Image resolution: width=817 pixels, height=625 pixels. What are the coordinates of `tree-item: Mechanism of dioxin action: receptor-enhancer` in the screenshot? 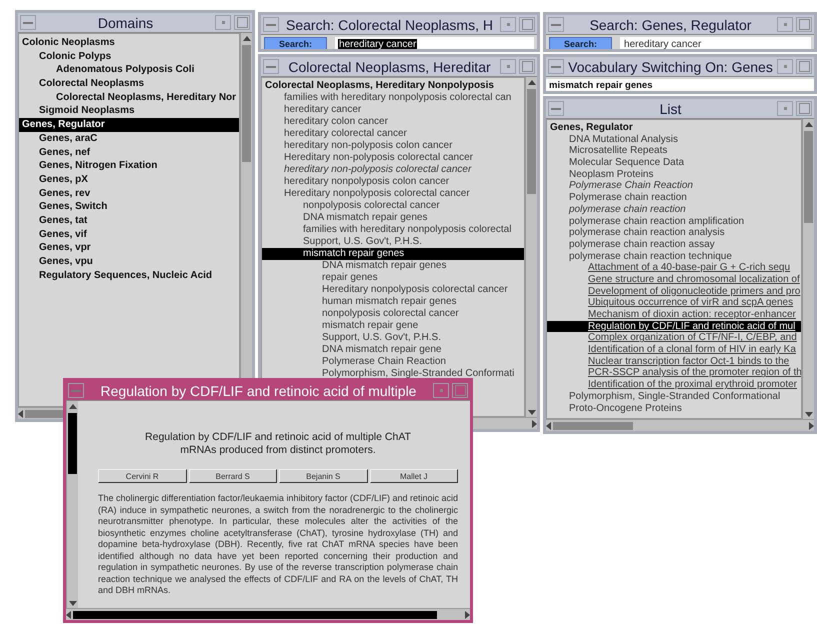 It's located at (674, 315).